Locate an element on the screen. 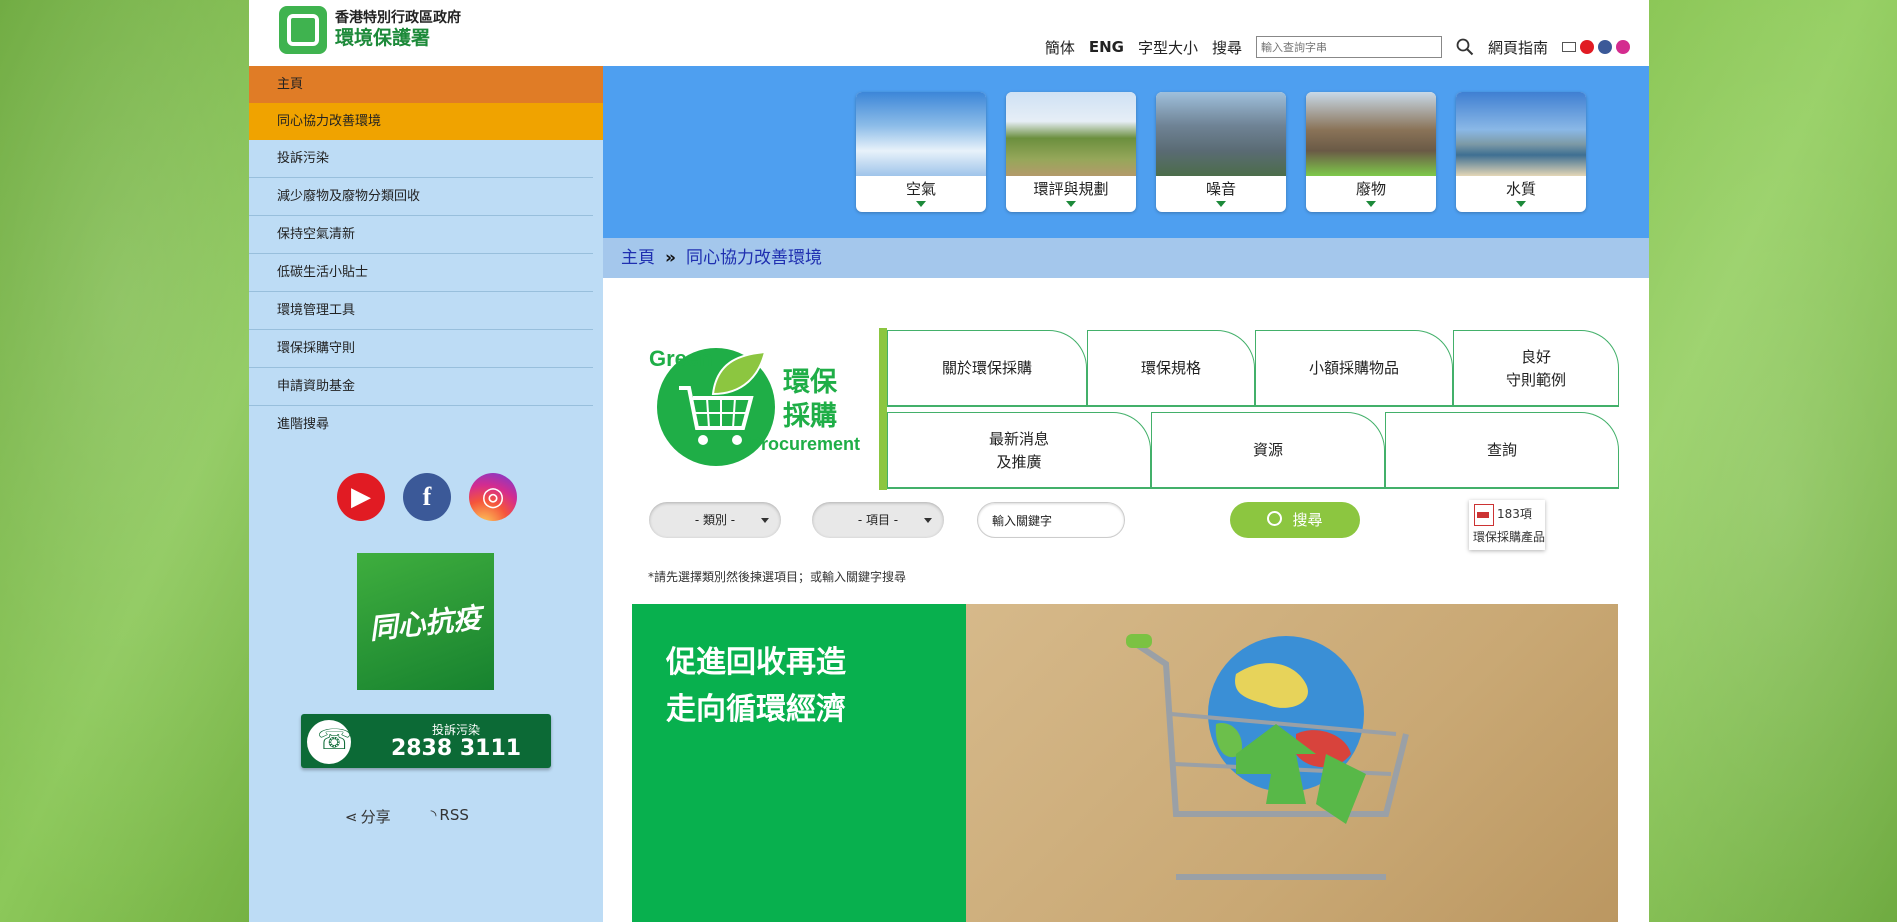  gp-title-line1: 環保 is located at coordinates (810, 382).